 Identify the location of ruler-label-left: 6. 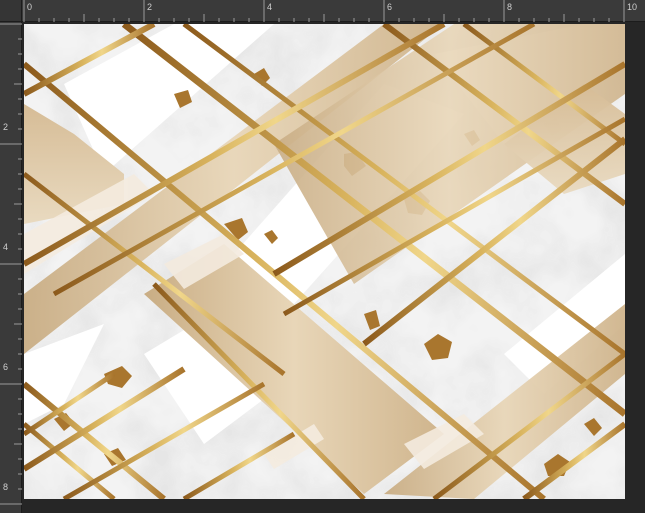
(5, 367).